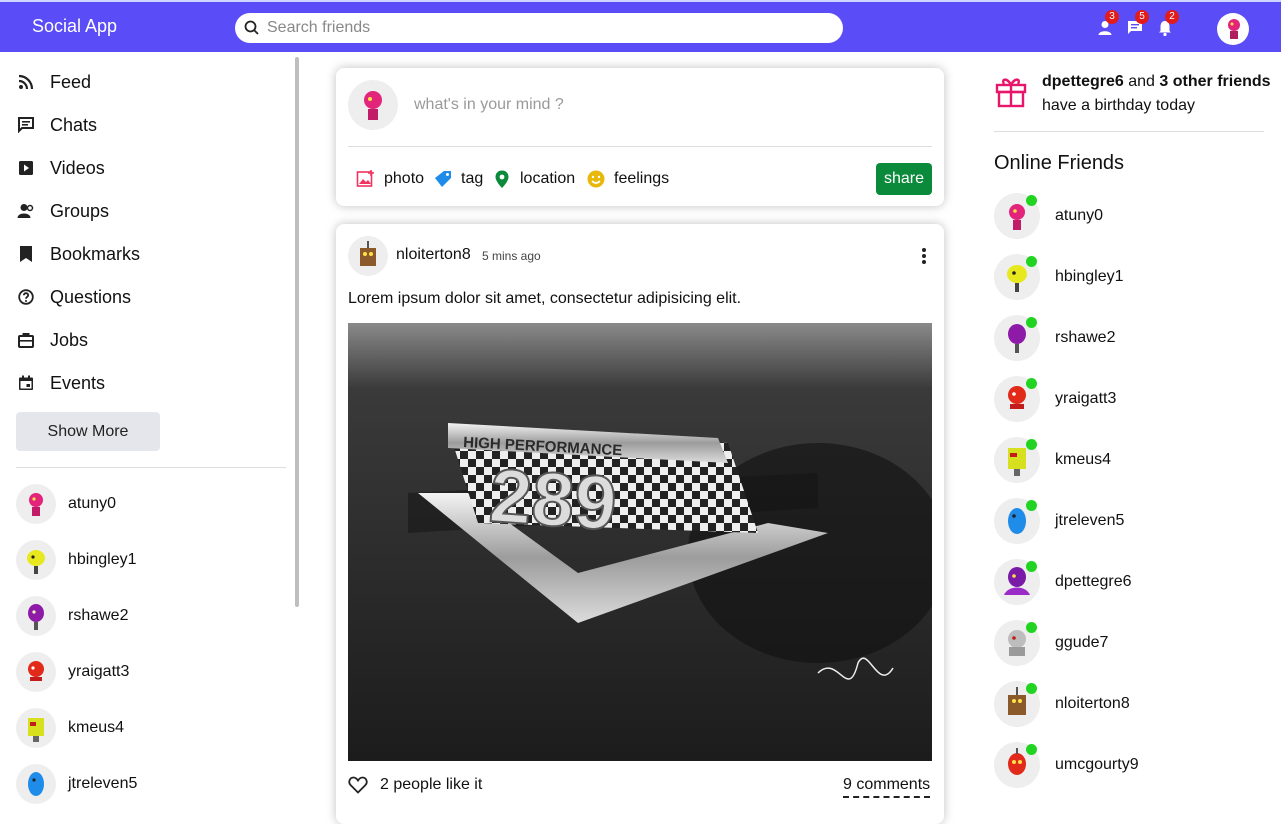 This screenshot has width=1281, height=824. Describe the element at coordinates (1167, 23) in the screenshot. I see `notifications-button: 2` at that location.